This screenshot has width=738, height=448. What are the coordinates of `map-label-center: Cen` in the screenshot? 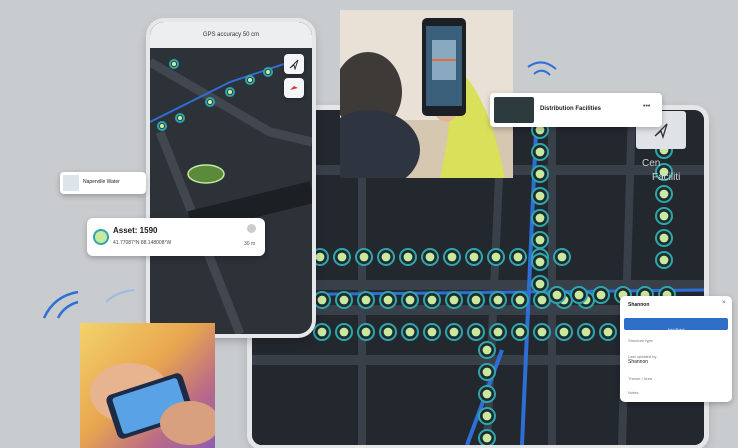 It's located at (651, 163).